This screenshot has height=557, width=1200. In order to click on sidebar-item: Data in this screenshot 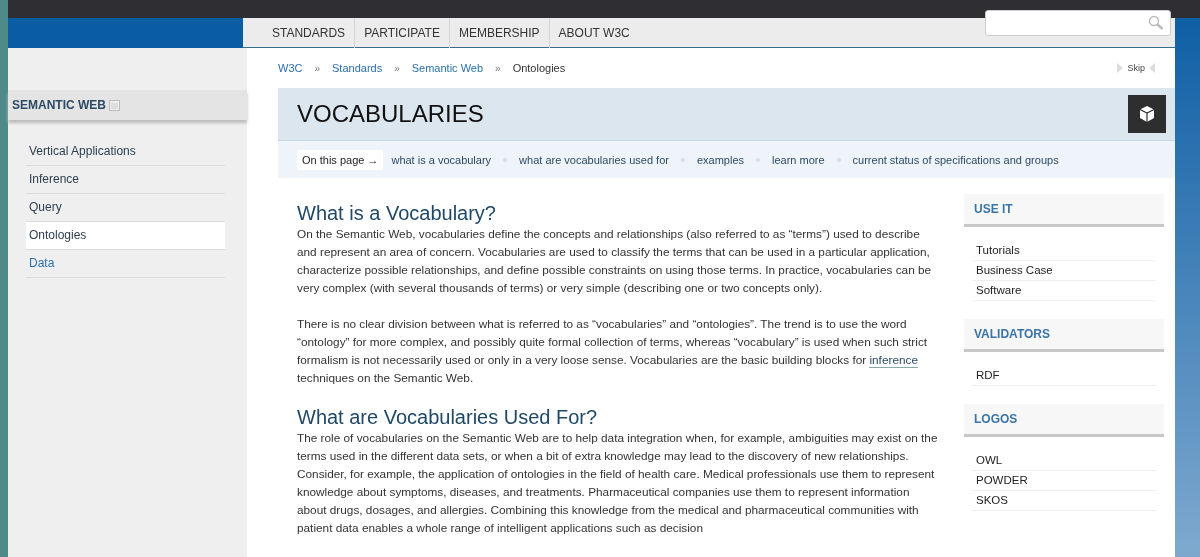, I will do `click(125, 264)`.